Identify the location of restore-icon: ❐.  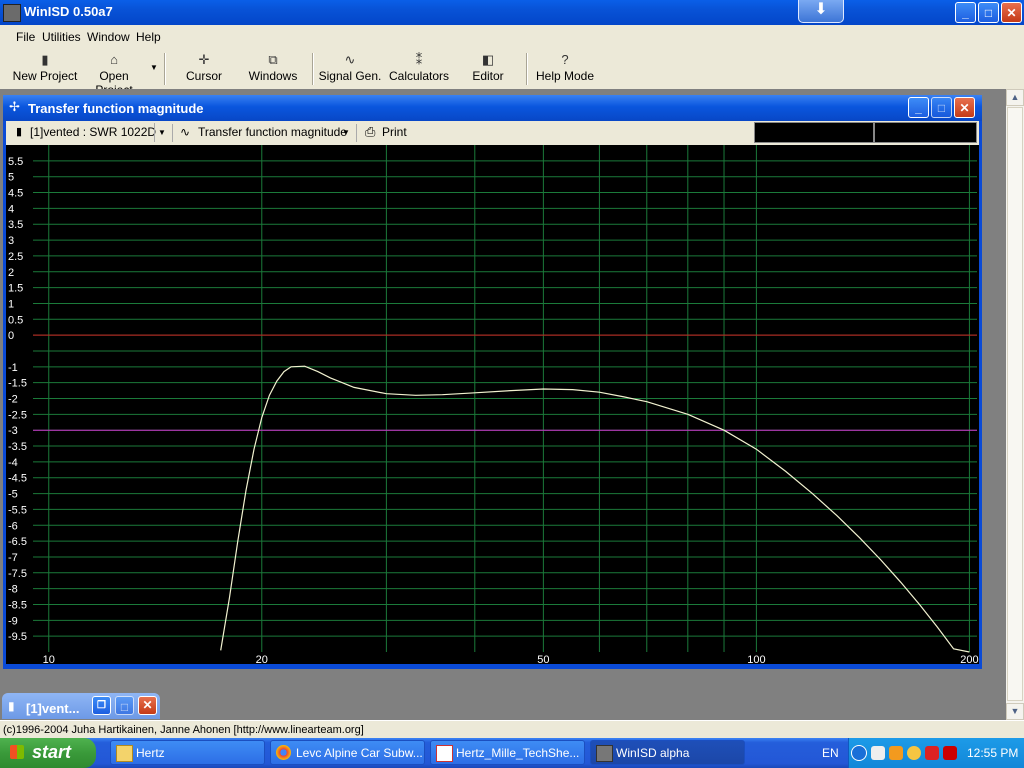
(101, 705).